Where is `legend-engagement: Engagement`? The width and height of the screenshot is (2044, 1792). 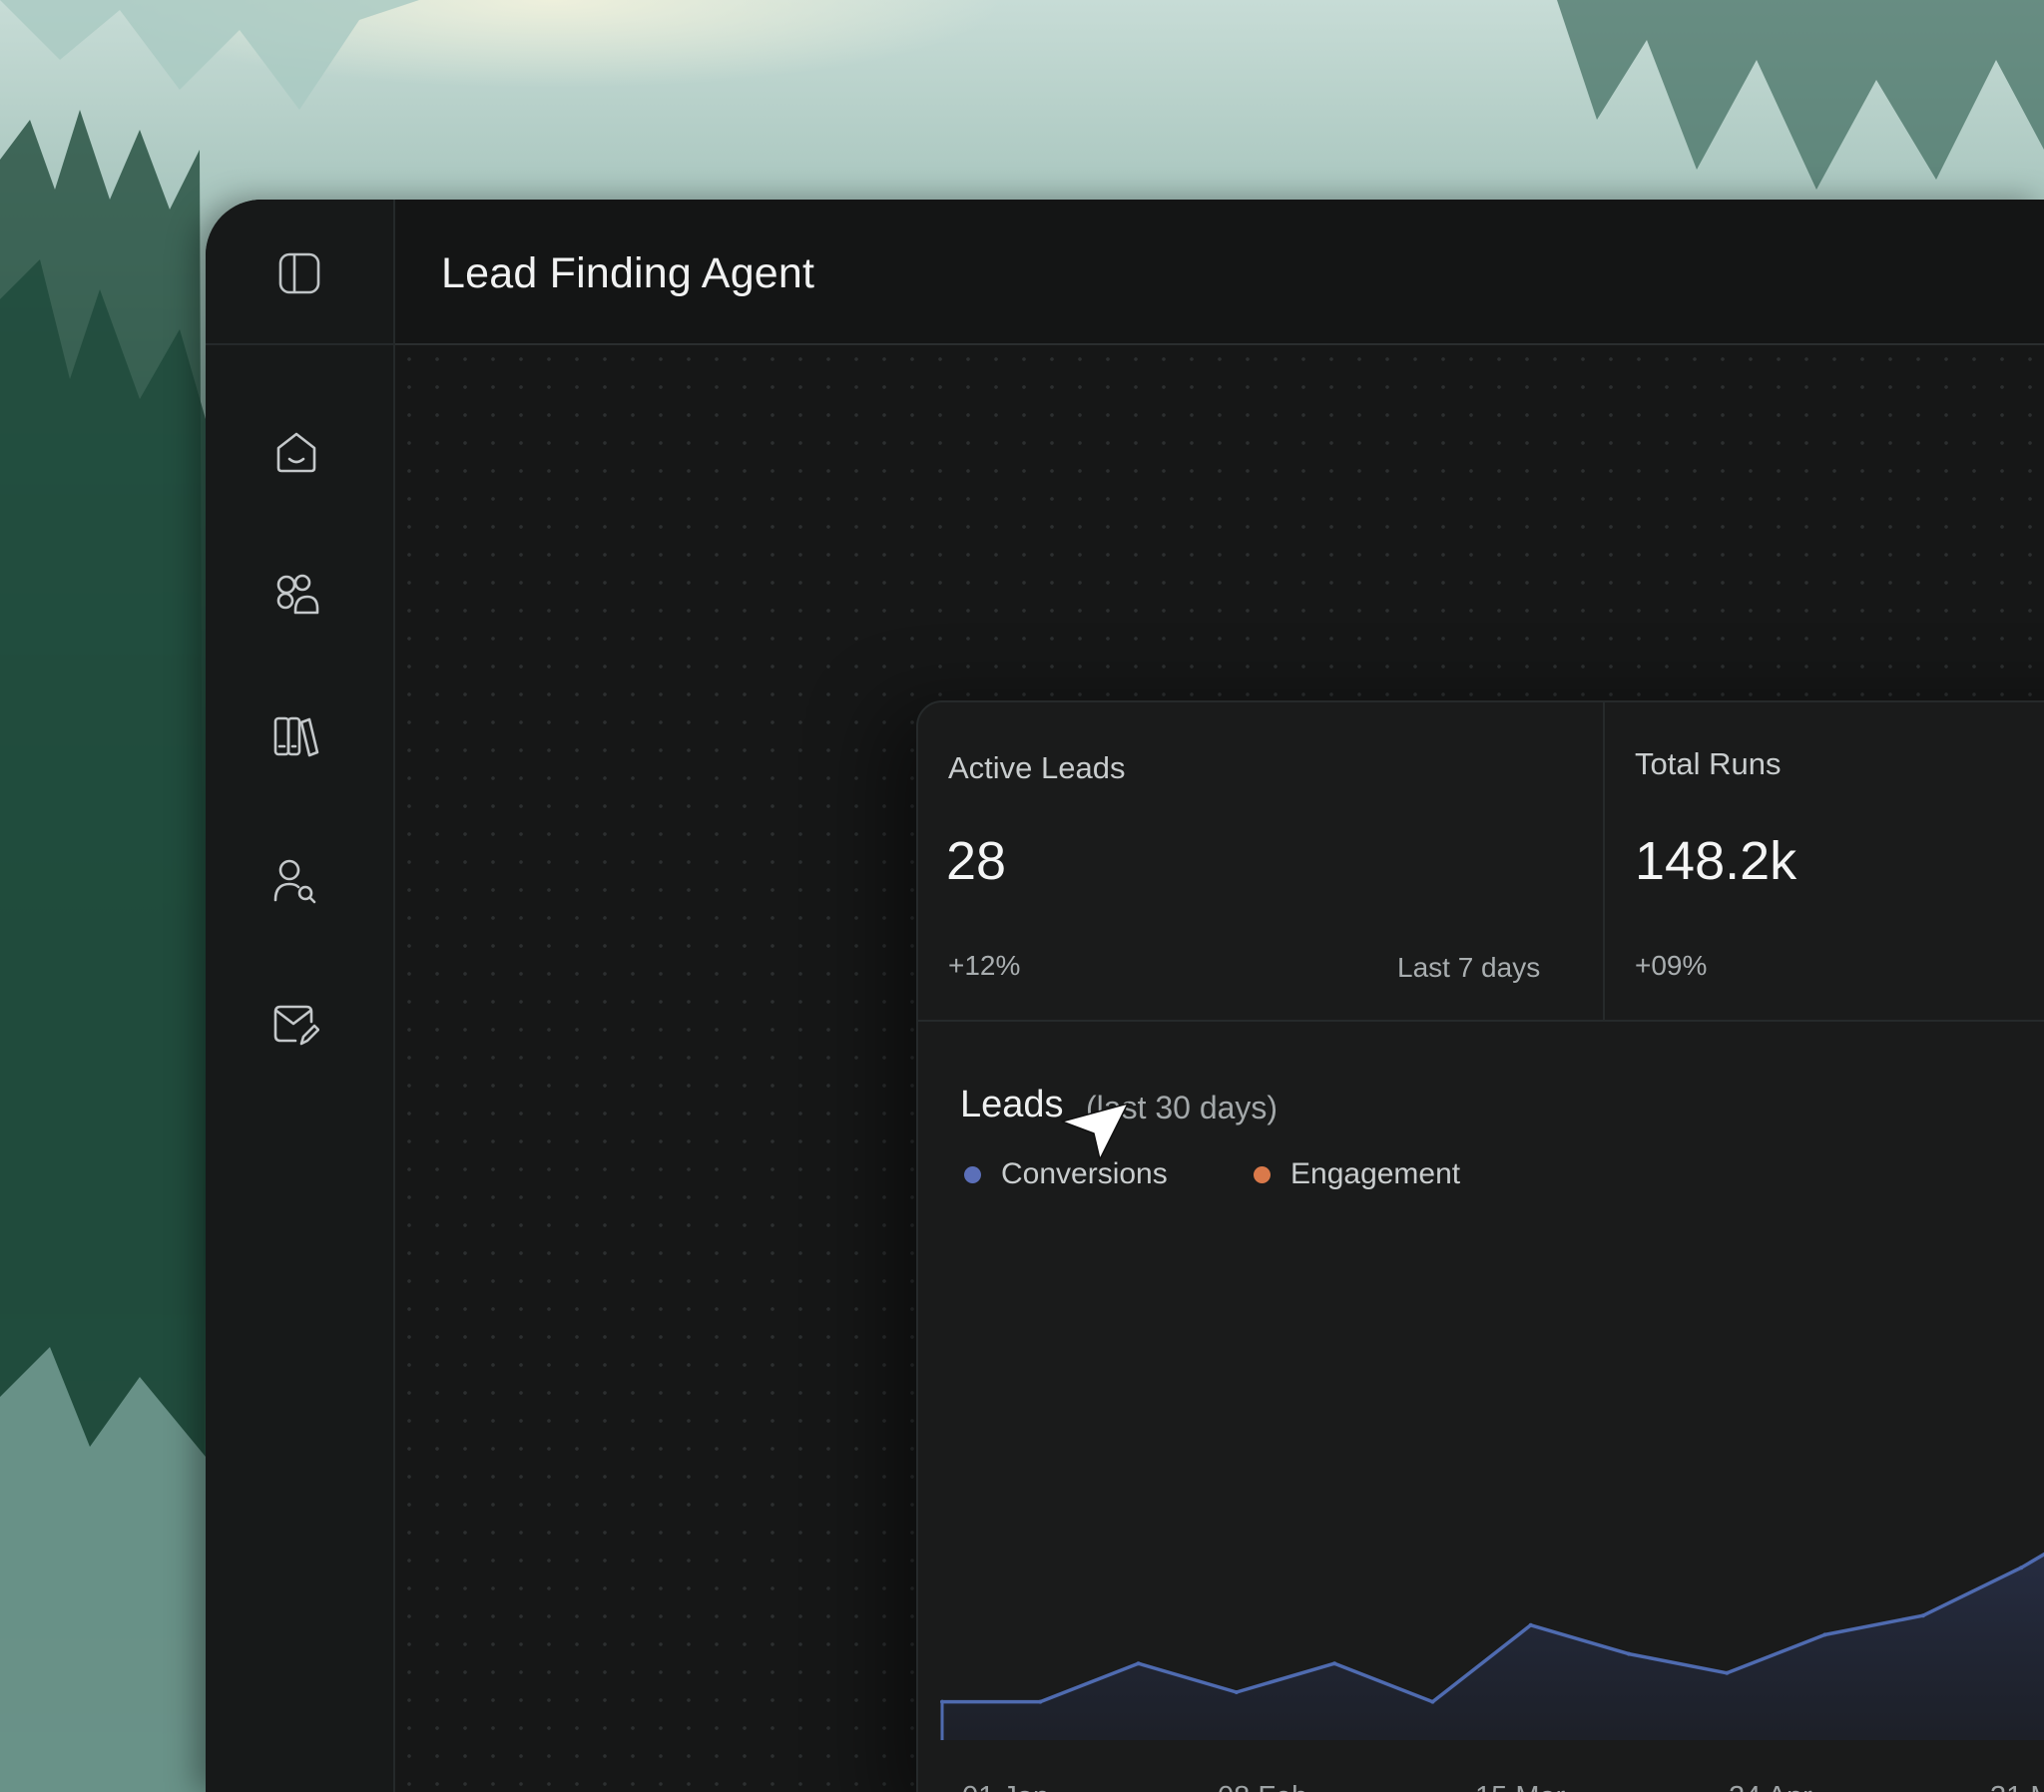 legend-engagement: Engagement is located at coordinates (1357, 1174).